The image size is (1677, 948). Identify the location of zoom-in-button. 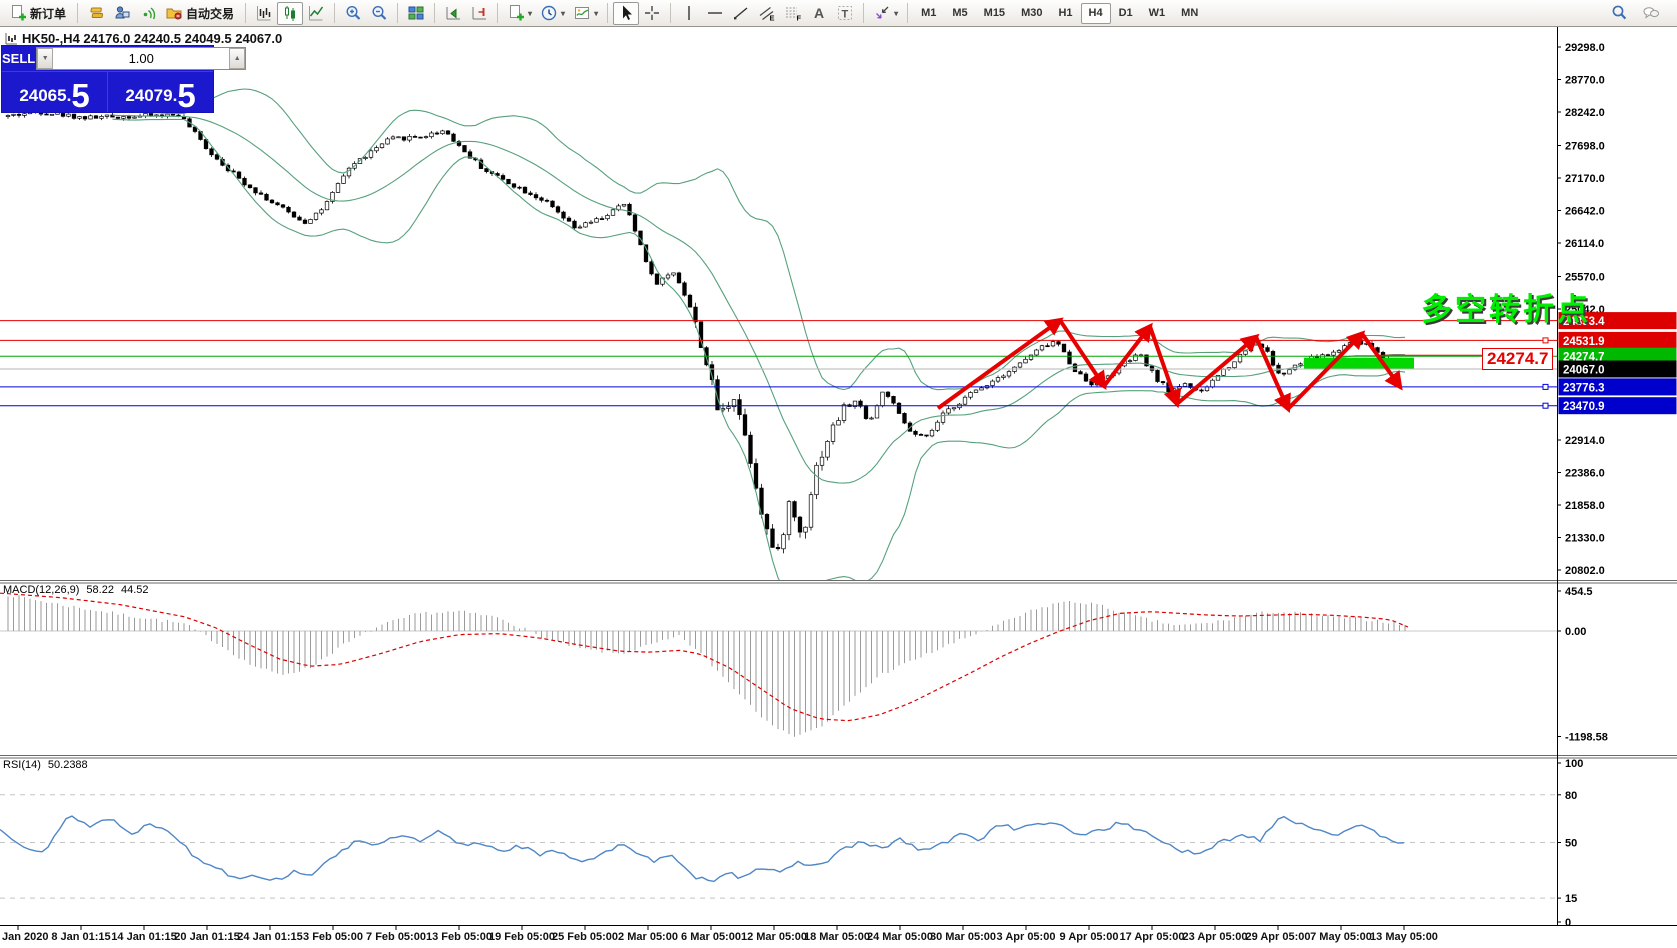
(353, 13).